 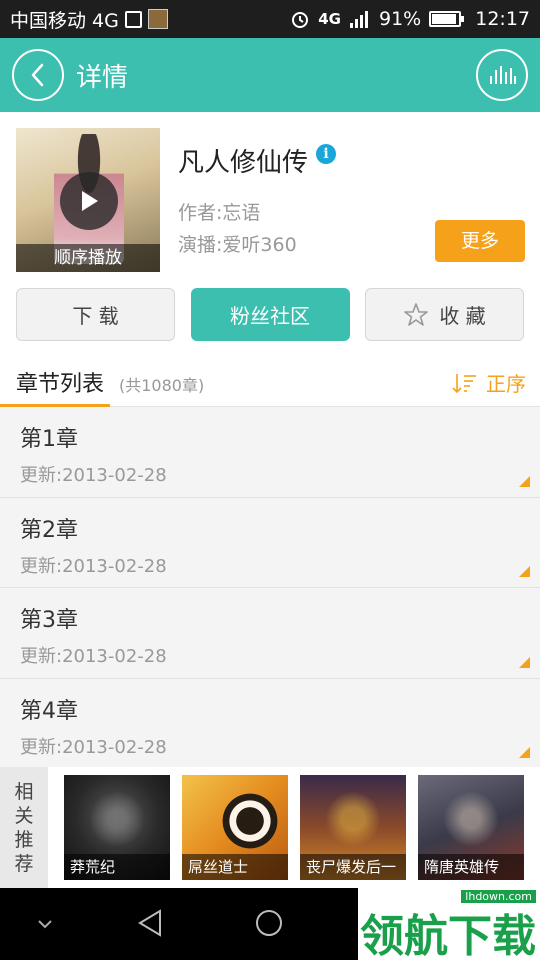 I want to click on chapter-list-header: 章节列表 (共1080章) 正序, so click(x=270, y=381).